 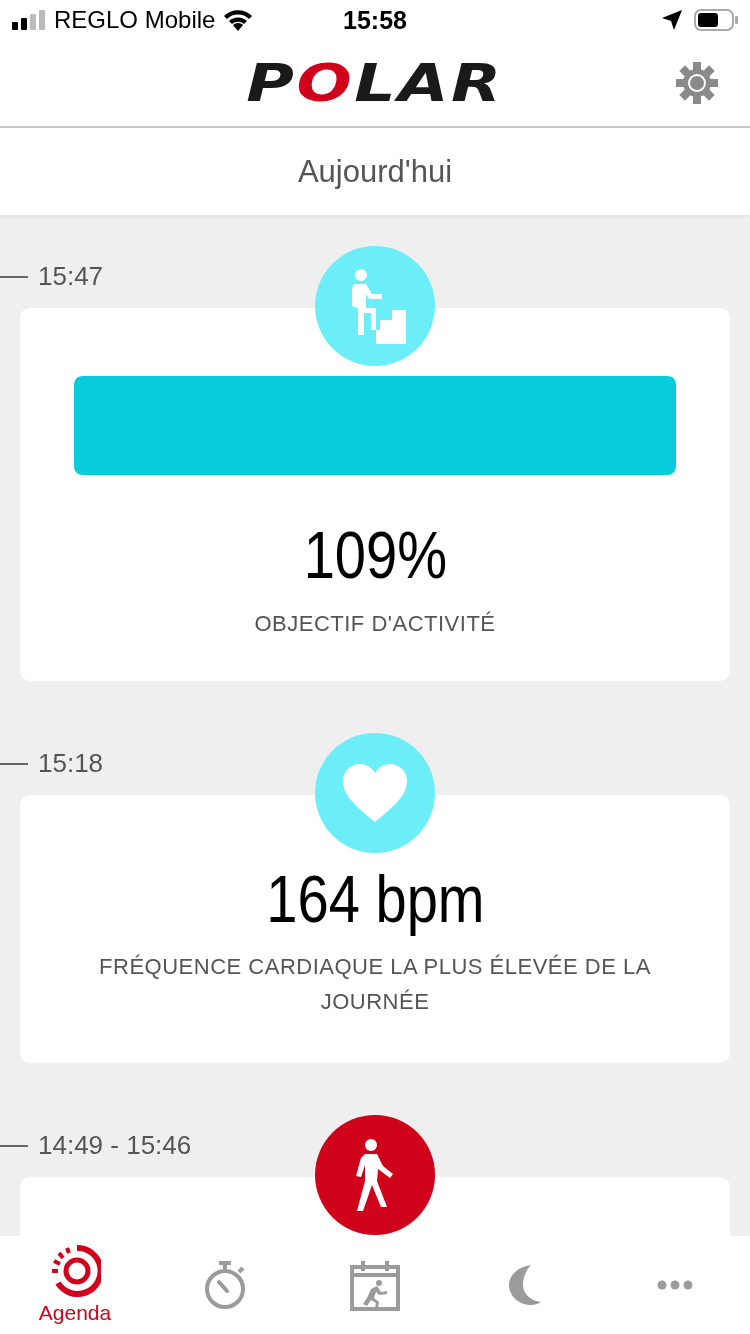 I want to click on location-arrow-icon, so click(x=672, y=20).